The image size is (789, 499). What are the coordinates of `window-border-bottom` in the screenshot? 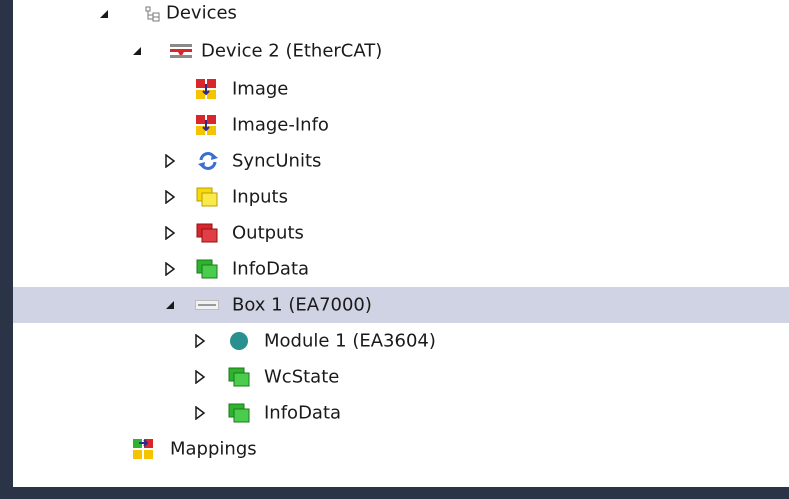 It's located at (394, 493).